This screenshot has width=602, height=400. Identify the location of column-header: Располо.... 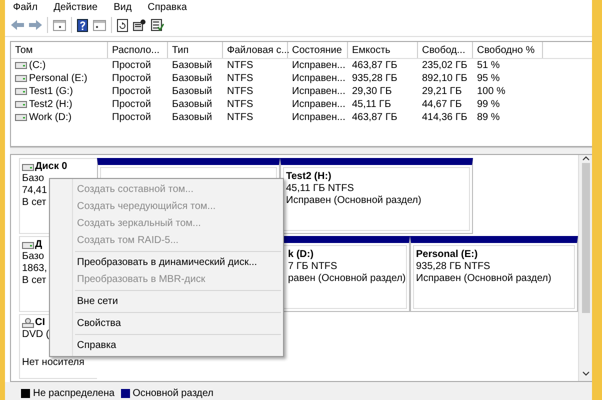
(138, 50).